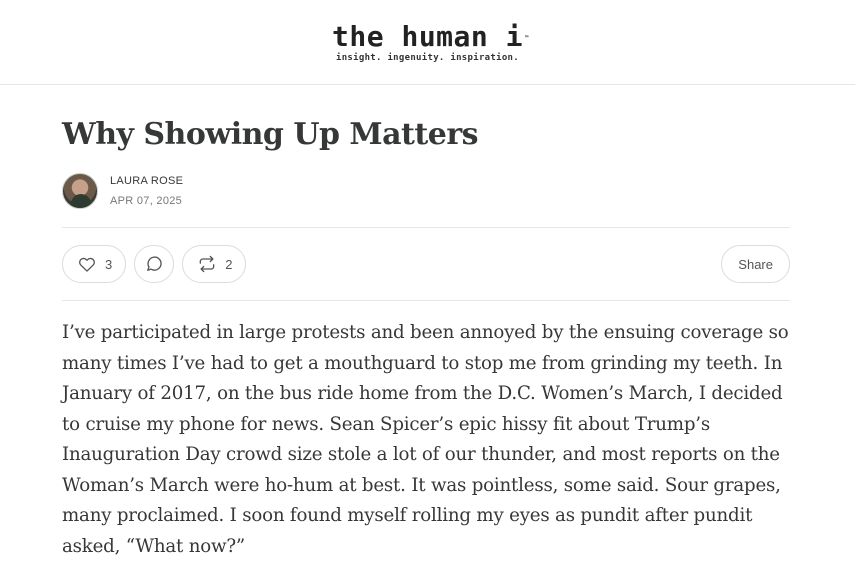  What do you see at coordinates (426, 191) in the screenshot?
I see `byline: LAURA ROSE APR 07, 2025` at bounding box center [426, 191].